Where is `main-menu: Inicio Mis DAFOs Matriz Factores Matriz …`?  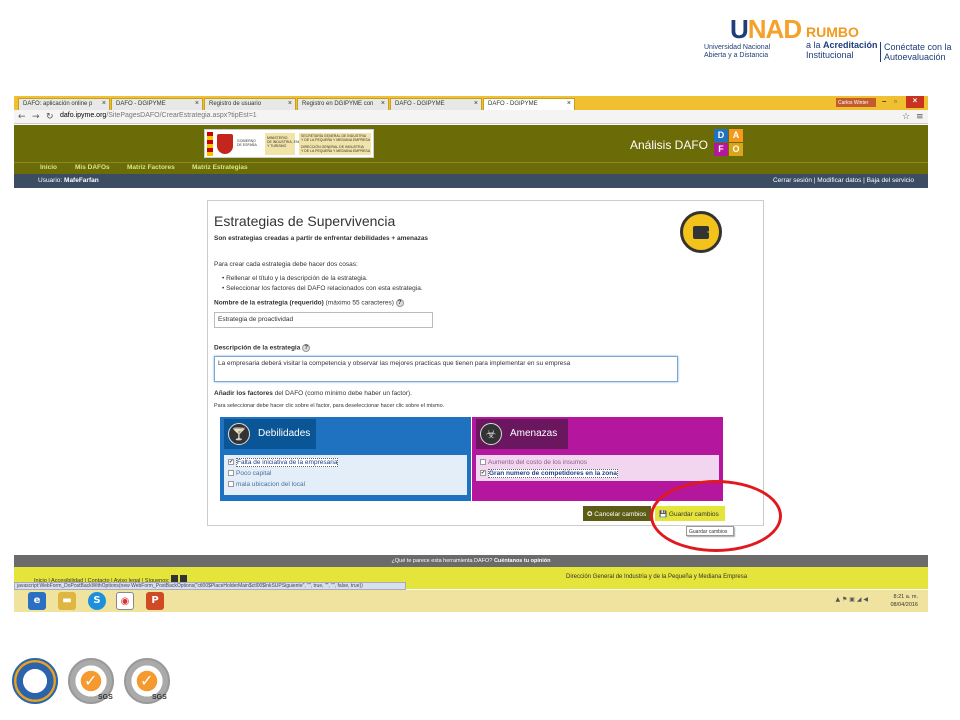 main-menu: Inicio Mis DAFOs Matriz Factores Matriz … is located at coordinates (471, 168).